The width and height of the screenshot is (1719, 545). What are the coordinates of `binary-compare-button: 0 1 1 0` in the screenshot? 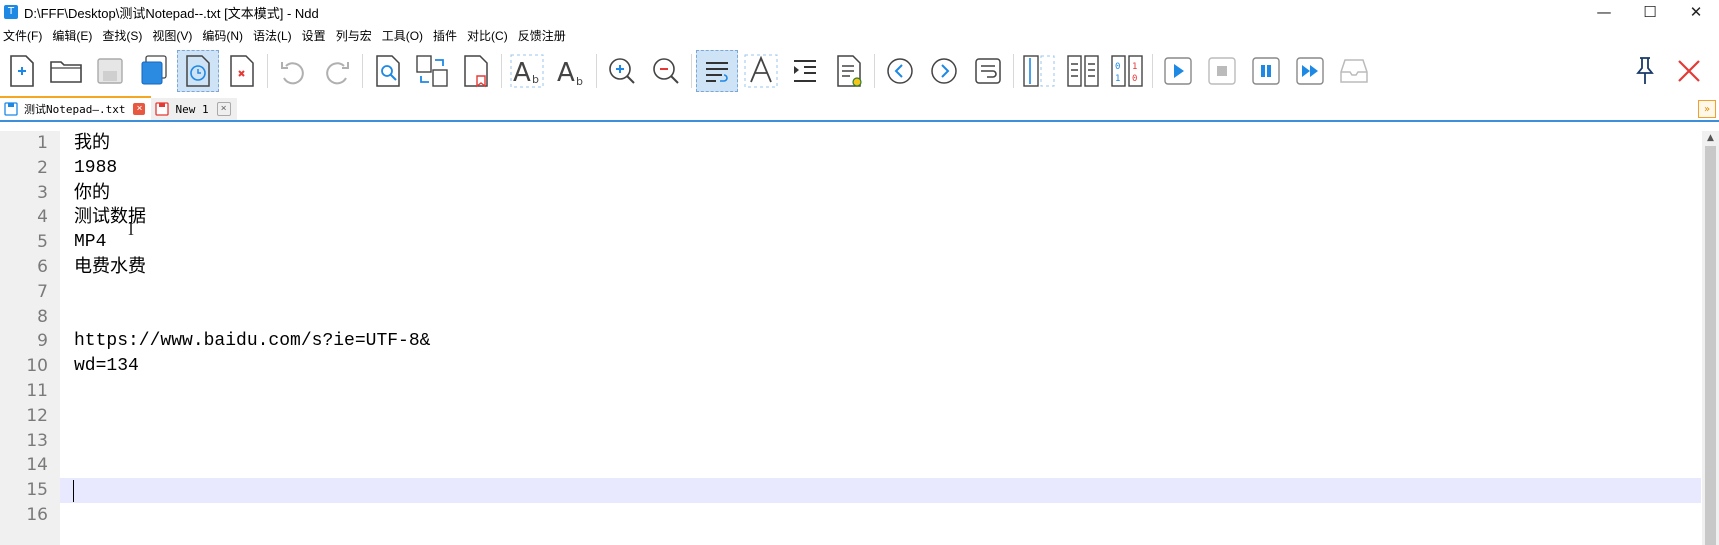 It's located at (1127, 71).